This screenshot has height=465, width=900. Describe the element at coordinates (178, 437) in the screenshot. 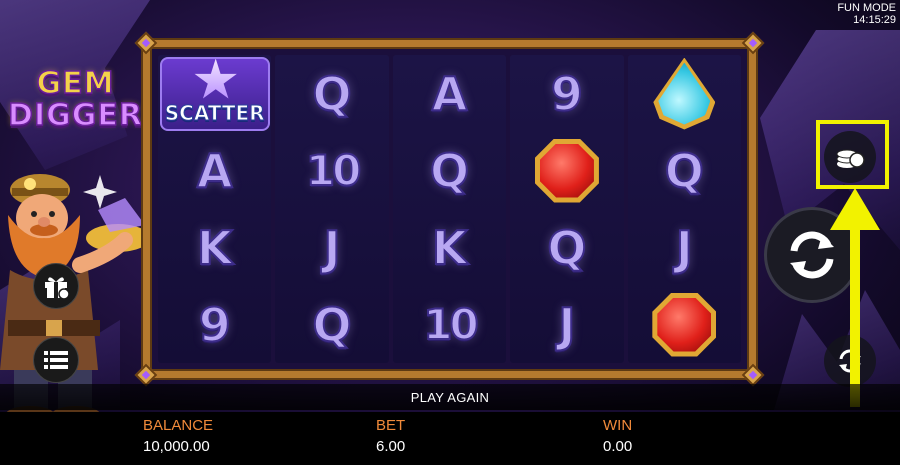

I see `balance-stat: BALANCE 10,000.00` at that location.